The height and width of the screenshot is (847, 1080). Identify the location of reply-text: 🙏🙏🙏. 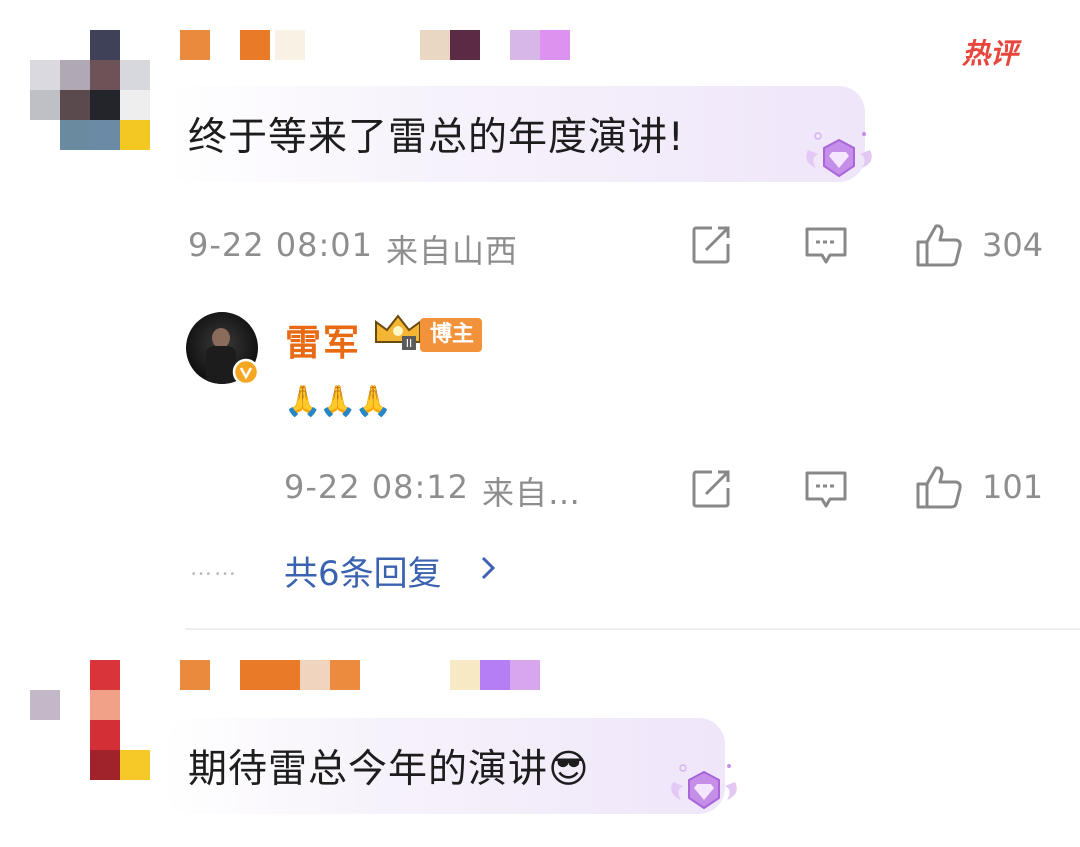
(338, 401).